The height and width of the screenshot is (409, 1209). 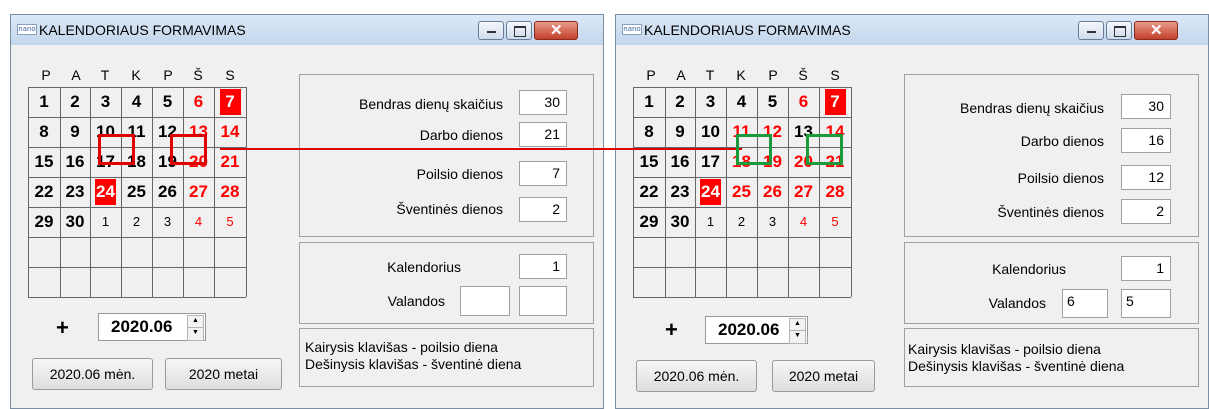 I want to click on calendar-day-cell: 21, so click(x=230, y=162).